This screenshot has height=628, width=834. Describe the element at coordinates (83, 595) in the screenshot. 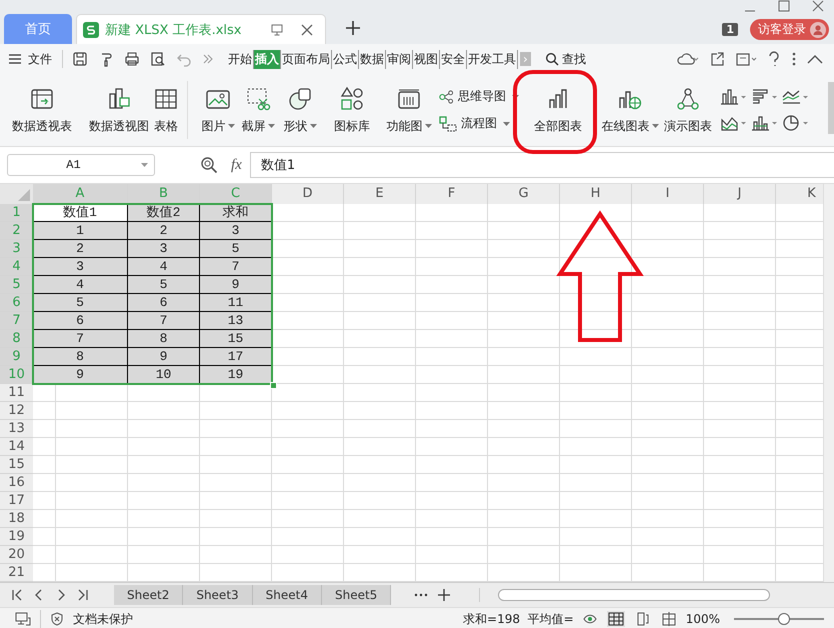

I see `last-sheet-icon` at that location.